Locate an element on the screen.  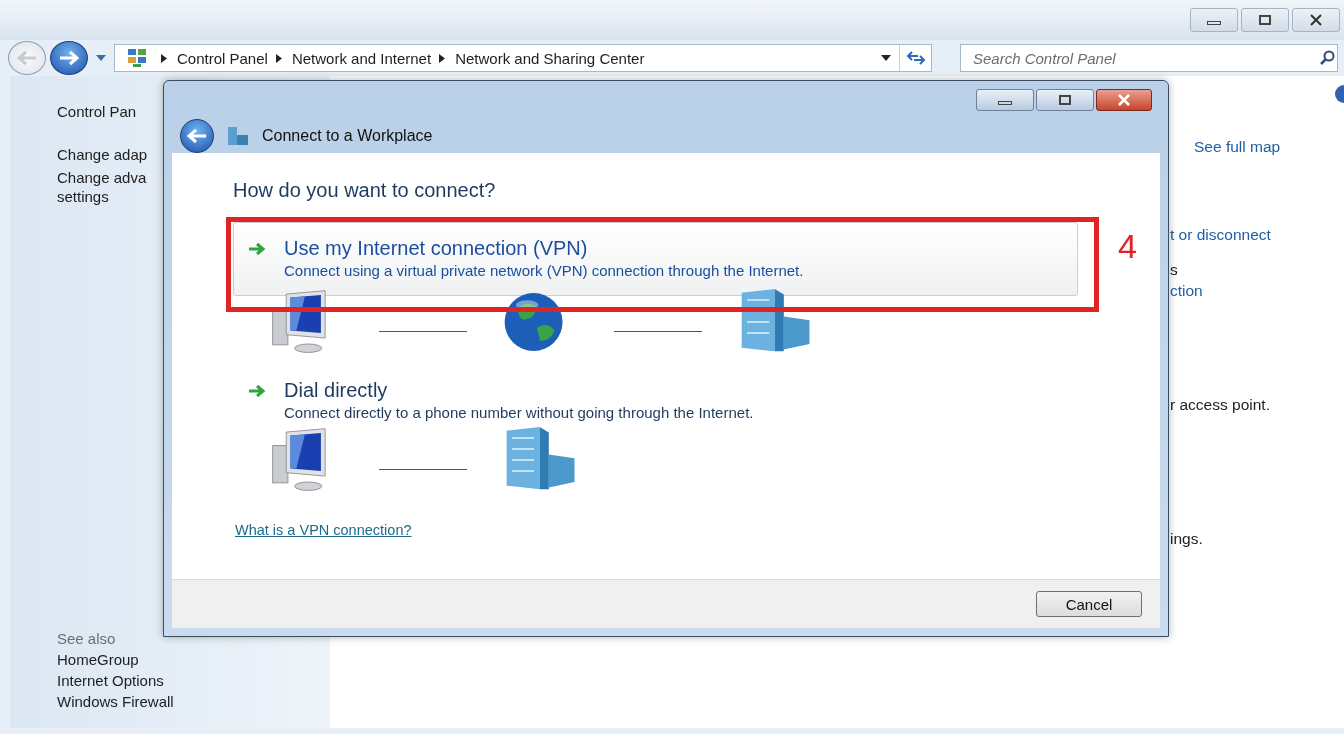
body-text: r access point. is located at coordinates (1220, 405).